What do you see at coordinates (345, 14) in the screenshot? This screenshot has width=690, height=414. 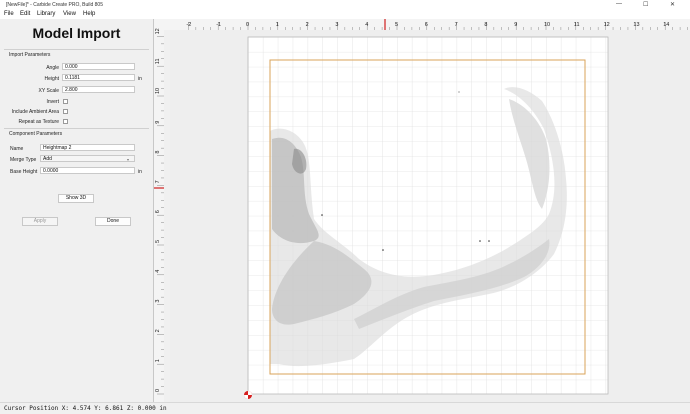 I see `menu-bar: File Edit Library View Help` at bounding box center [345, 14].